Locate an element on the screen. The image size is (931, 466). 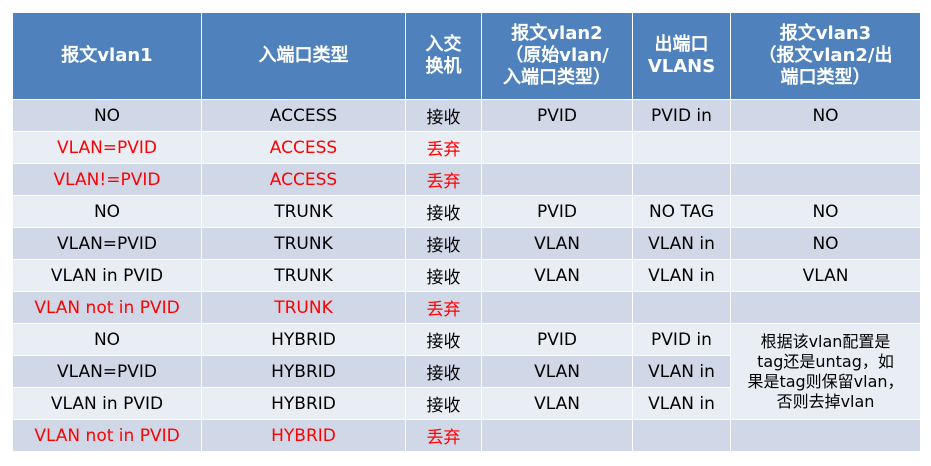
table-row: NO TRUNK 接收 PVID NO TAG NO is located at coordinates (466, 211).